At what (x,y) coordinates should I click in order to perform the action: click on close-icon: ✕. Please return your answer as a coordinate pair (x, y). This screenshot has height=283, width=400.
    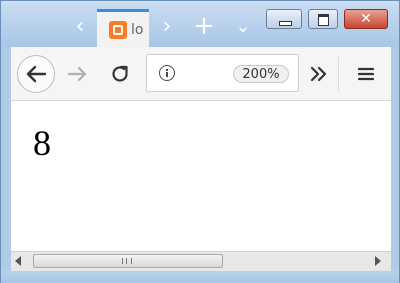
    Looking at the image, I should click on (366, 19).